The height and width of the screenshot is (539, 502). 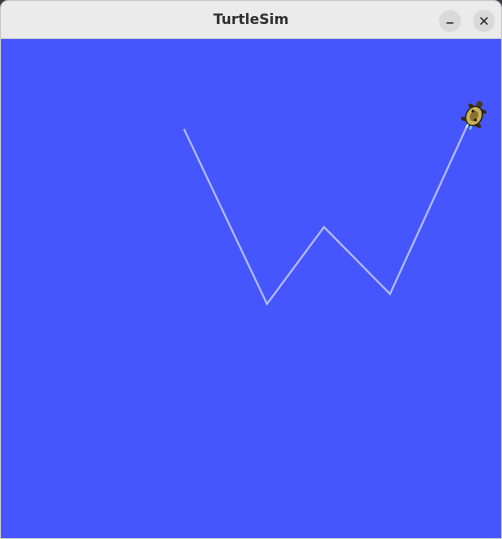 I want to click on title-bar: TurtleSim, so click(x=251, y=20).